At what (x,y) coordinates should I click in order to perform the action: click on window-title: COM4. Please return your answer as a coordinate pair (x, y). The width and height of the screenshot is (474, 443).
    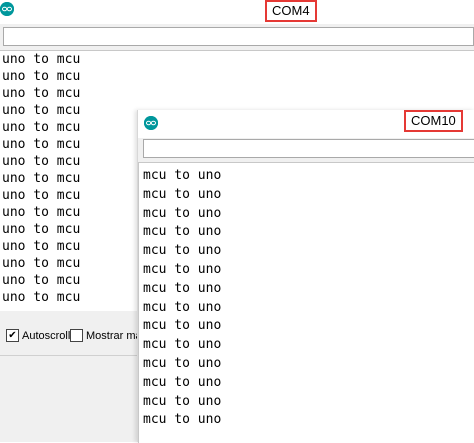
    Looking at the image, I should click on (291, 11).